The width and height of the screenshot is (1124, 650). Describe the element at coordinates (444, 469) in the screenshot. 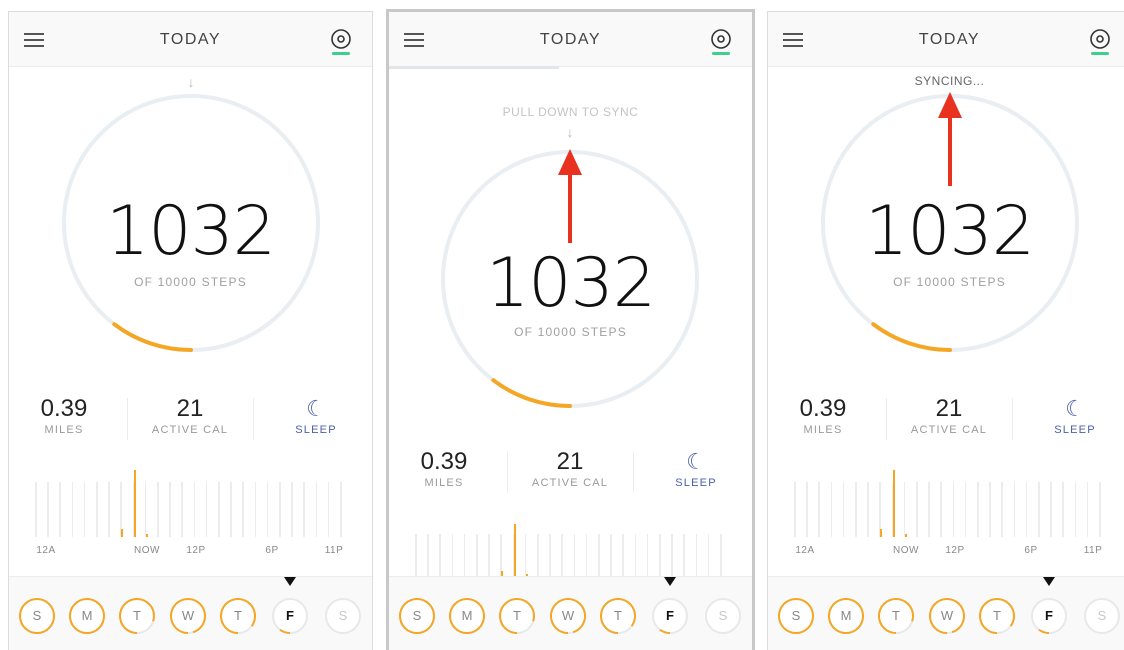

I see `miles-stat: 0.39 MILES` at that location.